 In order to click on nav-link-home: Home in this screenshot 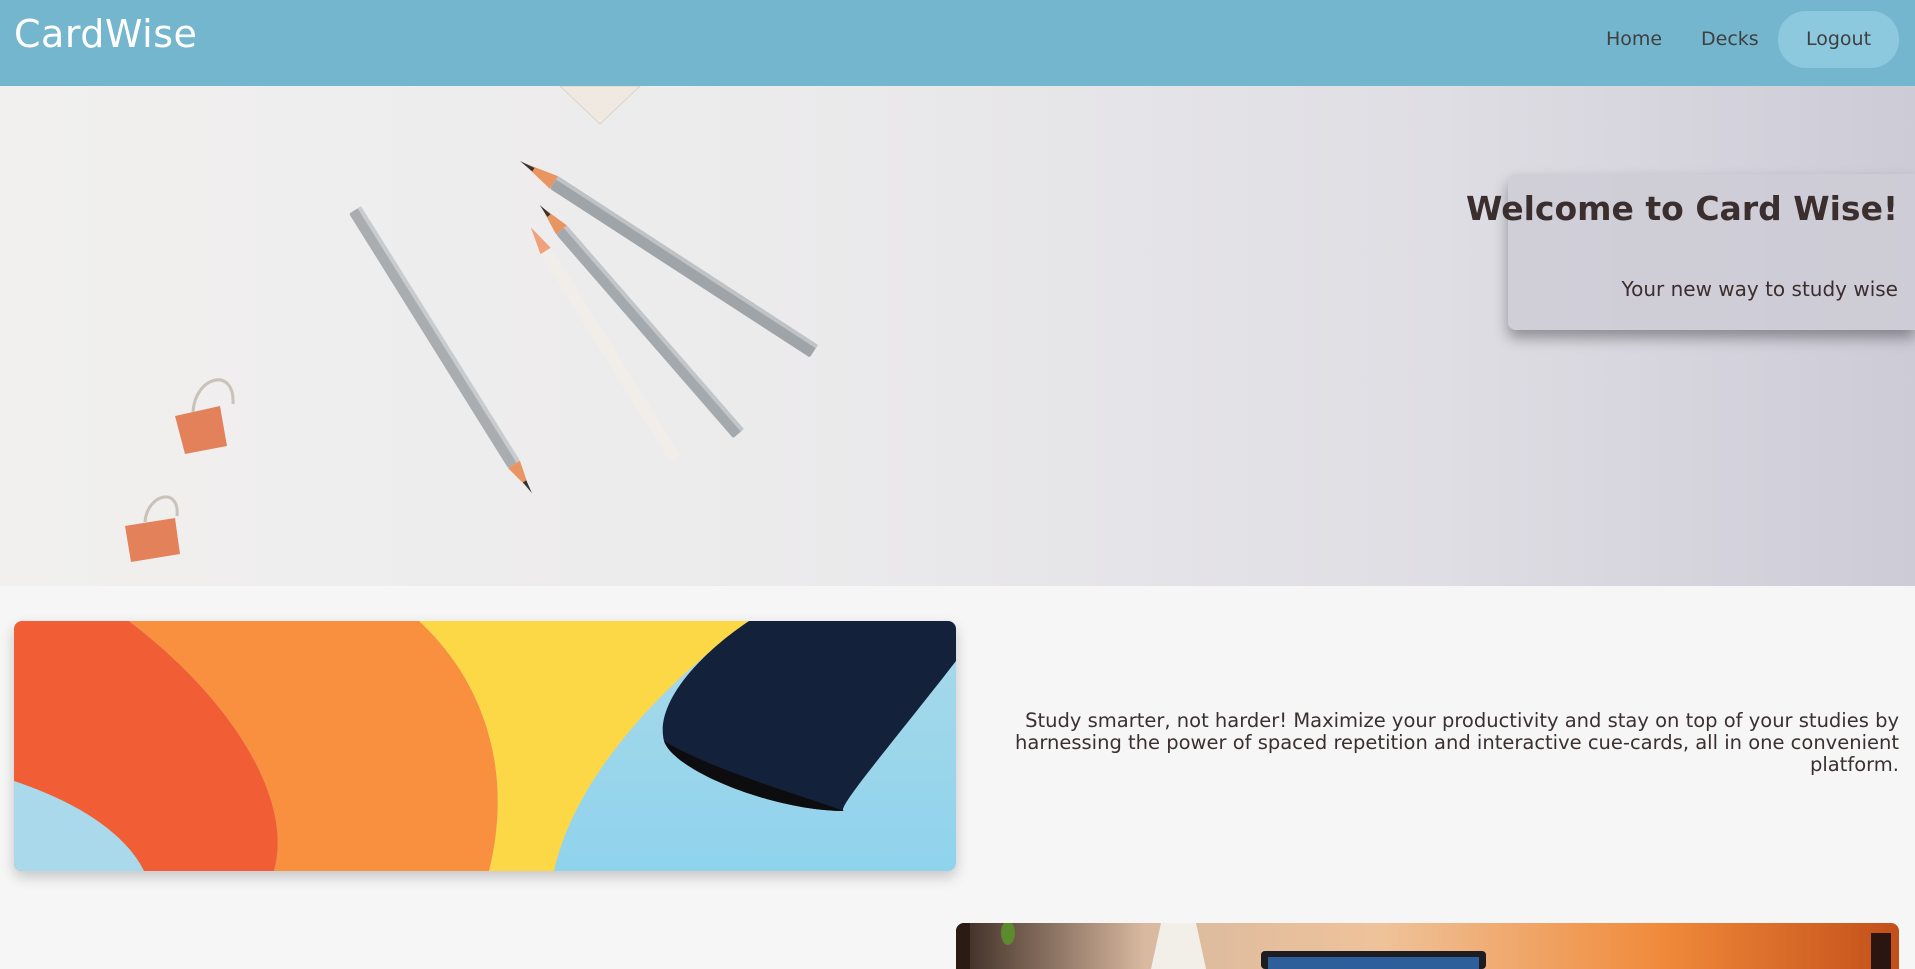, I will do `click(1634, 39)`.